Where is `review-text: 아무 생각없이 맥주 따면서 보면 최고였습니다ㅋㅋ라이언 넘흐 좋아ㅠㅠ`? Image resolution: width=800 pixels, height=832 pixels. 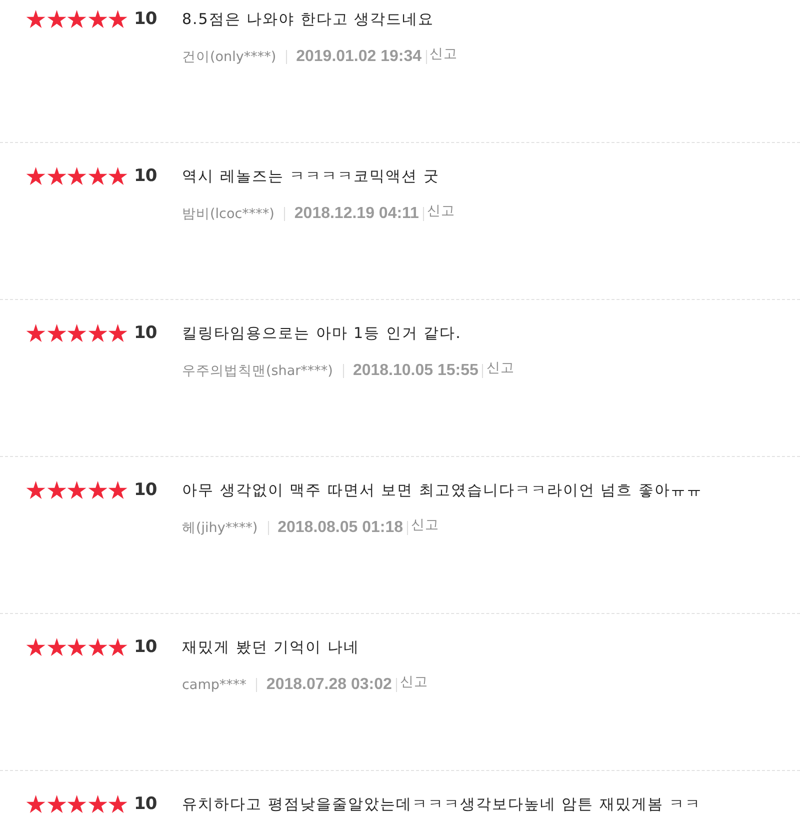 review-text: 아무 생각없이 맥주 따면서 보면 최고였습니다ㅋㅋ라이언 넘흐 좋아ㅠㅠ is located at coordinates (442, 490).